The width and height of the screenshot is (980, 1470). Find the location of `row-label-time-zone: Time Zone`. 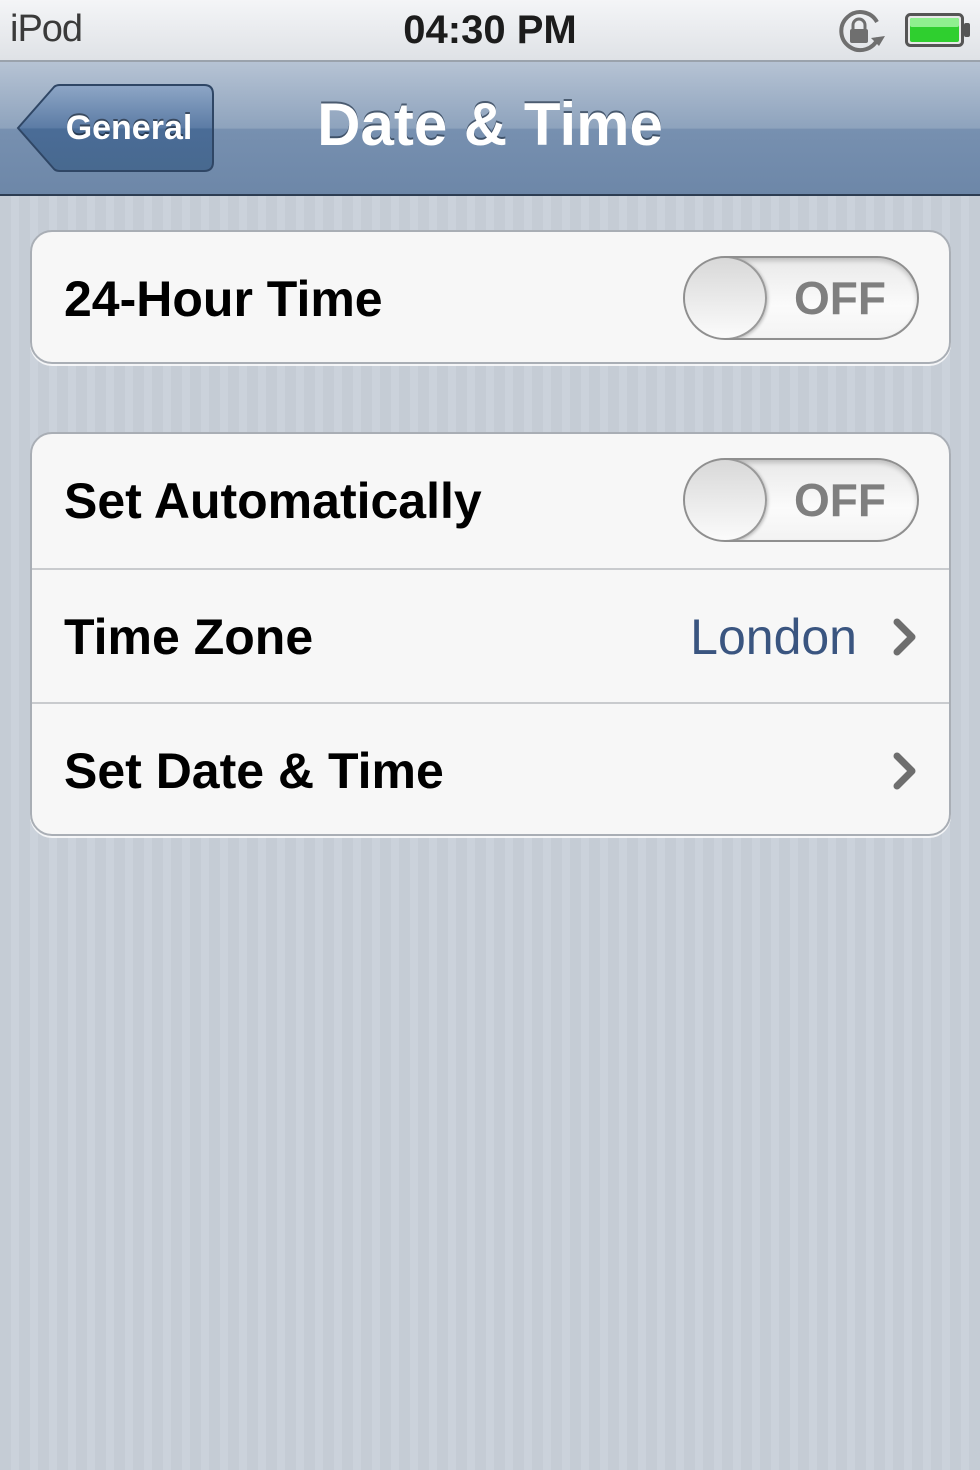

row-label-time-zone: Time Zone is located at coordinates (189, 637).